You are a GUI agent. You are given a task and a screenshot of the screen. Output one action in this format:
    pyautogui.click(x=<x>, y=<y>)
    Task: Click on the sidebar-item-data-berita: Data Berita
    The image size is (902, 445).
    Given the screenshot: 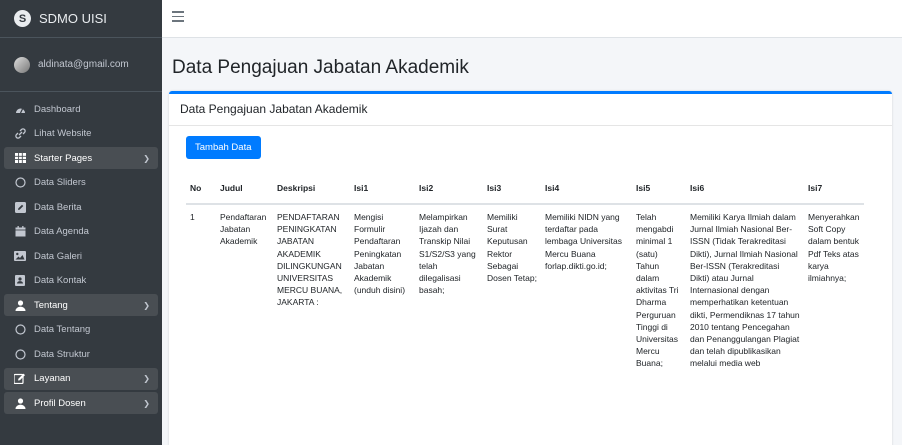 What is the action you would take?
    pyautogui.click(x=81, y=207)
    